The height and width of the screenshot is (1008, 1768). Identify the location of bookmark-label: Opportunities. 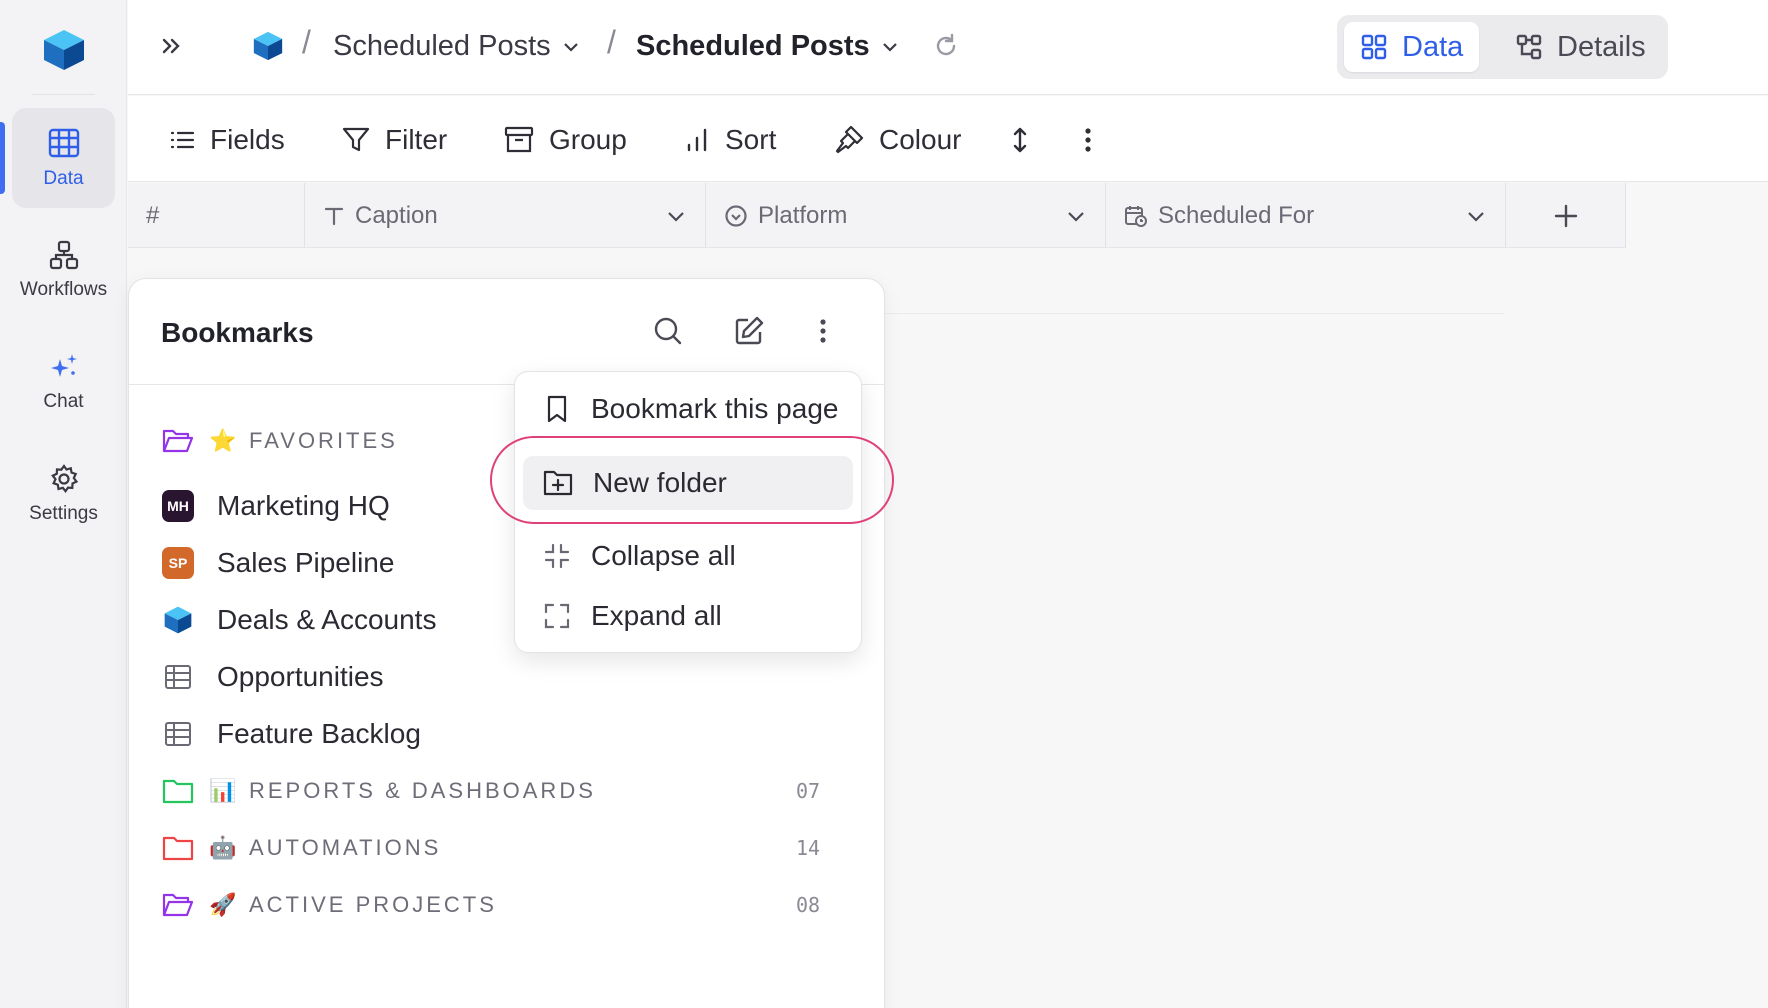
(300, 676).